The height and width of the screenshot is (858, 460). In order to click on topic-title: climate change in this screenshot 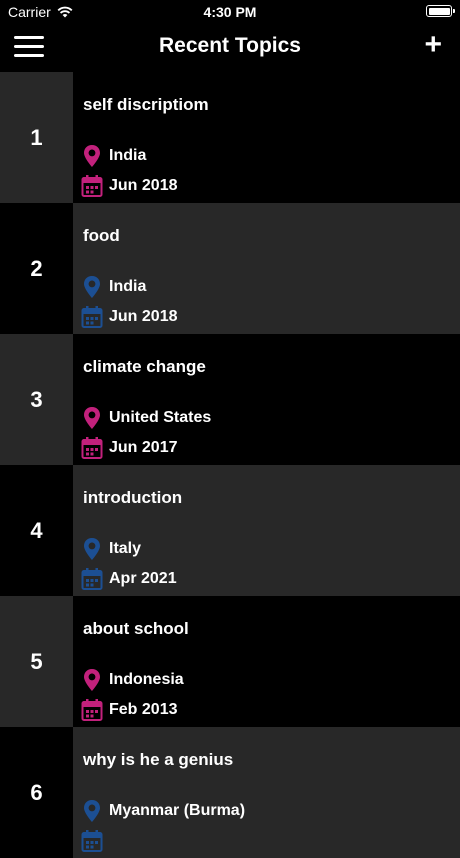, I will do `click(144, 366)`.